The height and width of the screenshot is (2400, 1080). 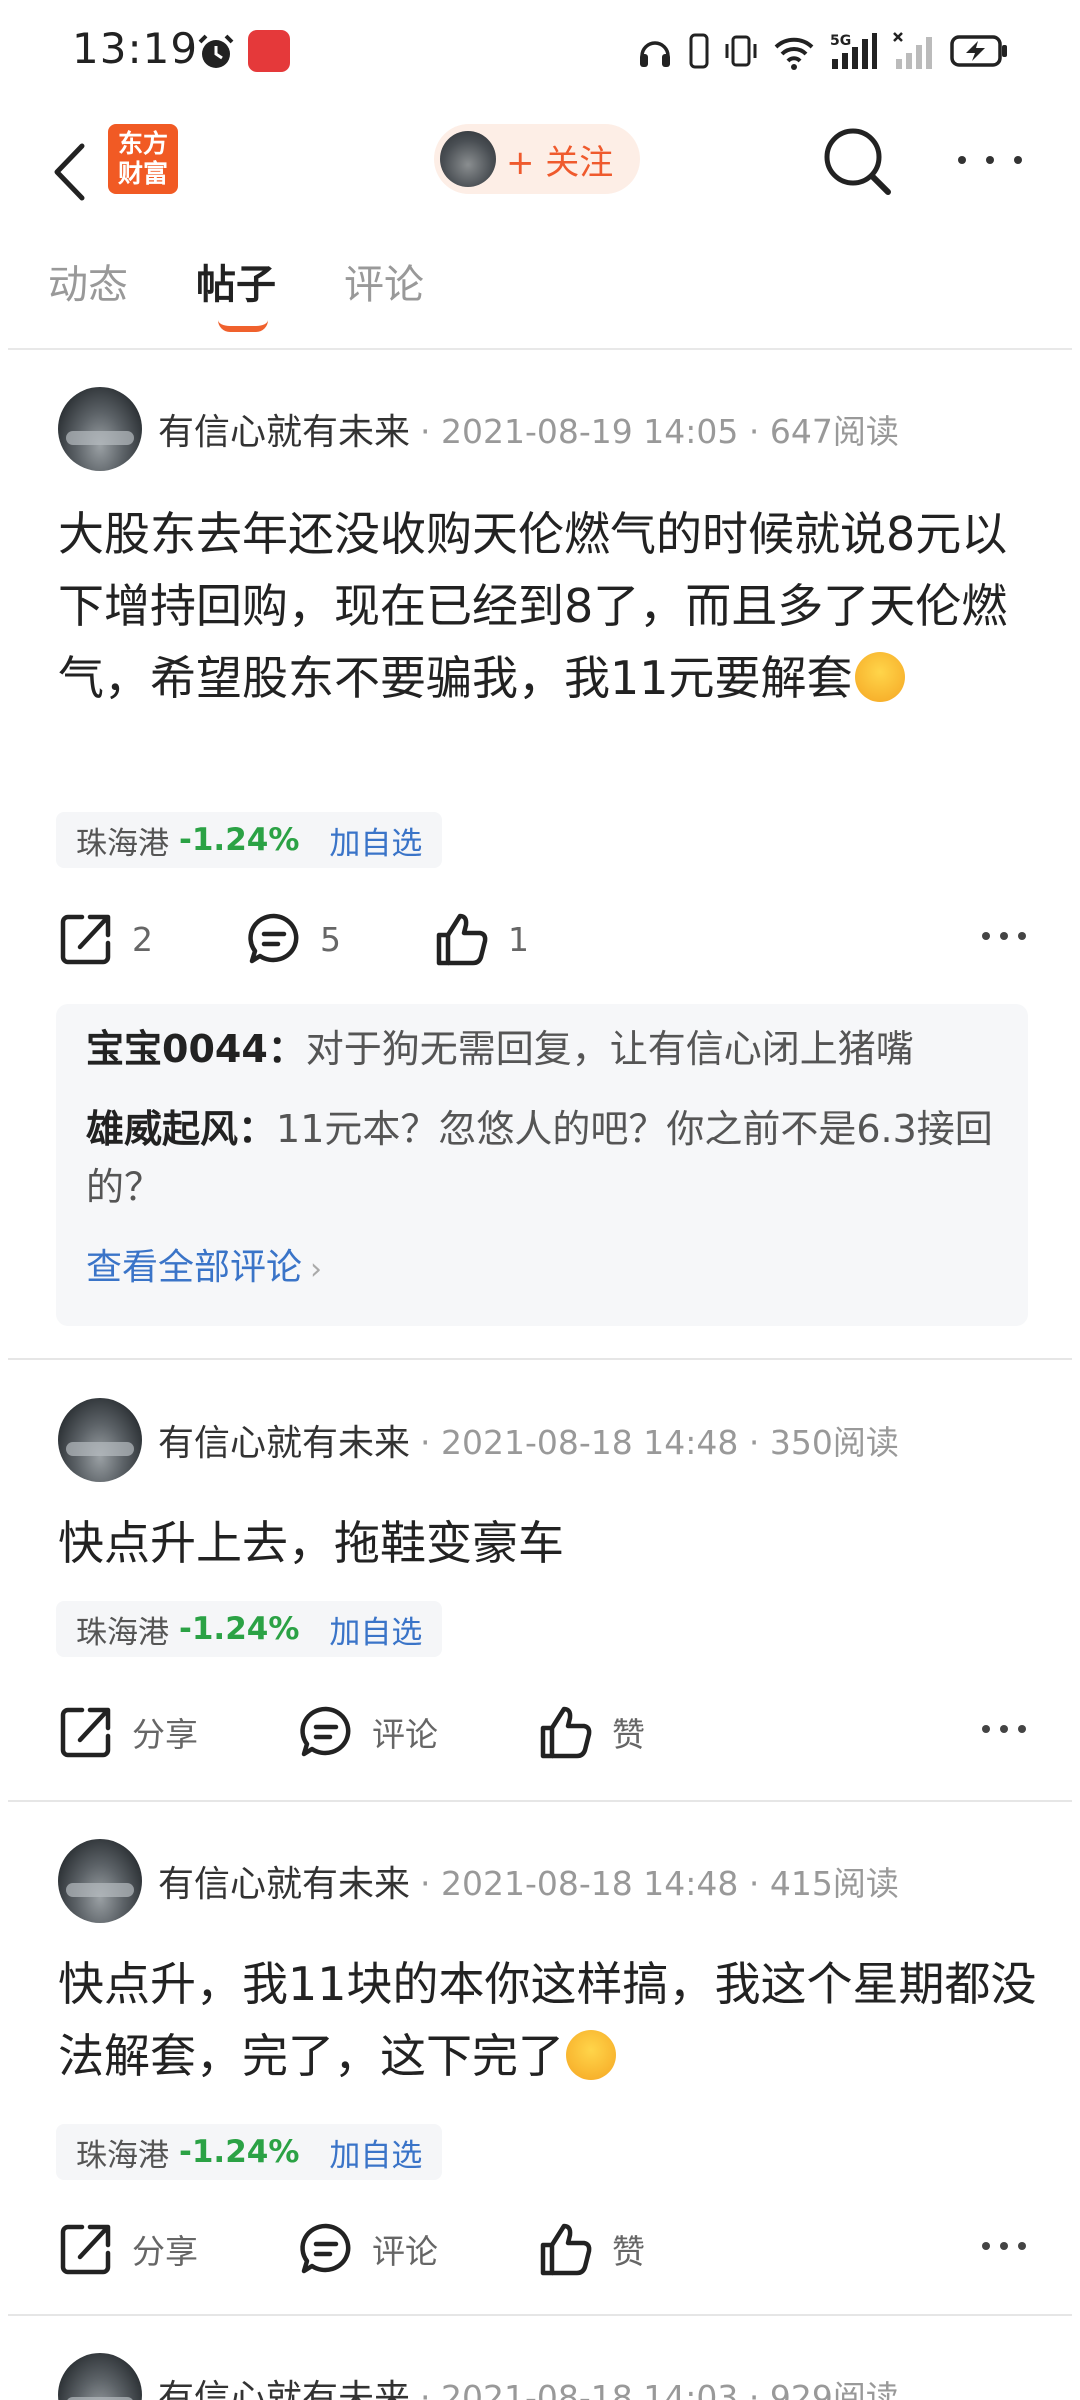 I want to click on post-author-row: 有信心就有未来 · 2021-08-18 14:48 · 415阅读, so click(x=558, y=1881).